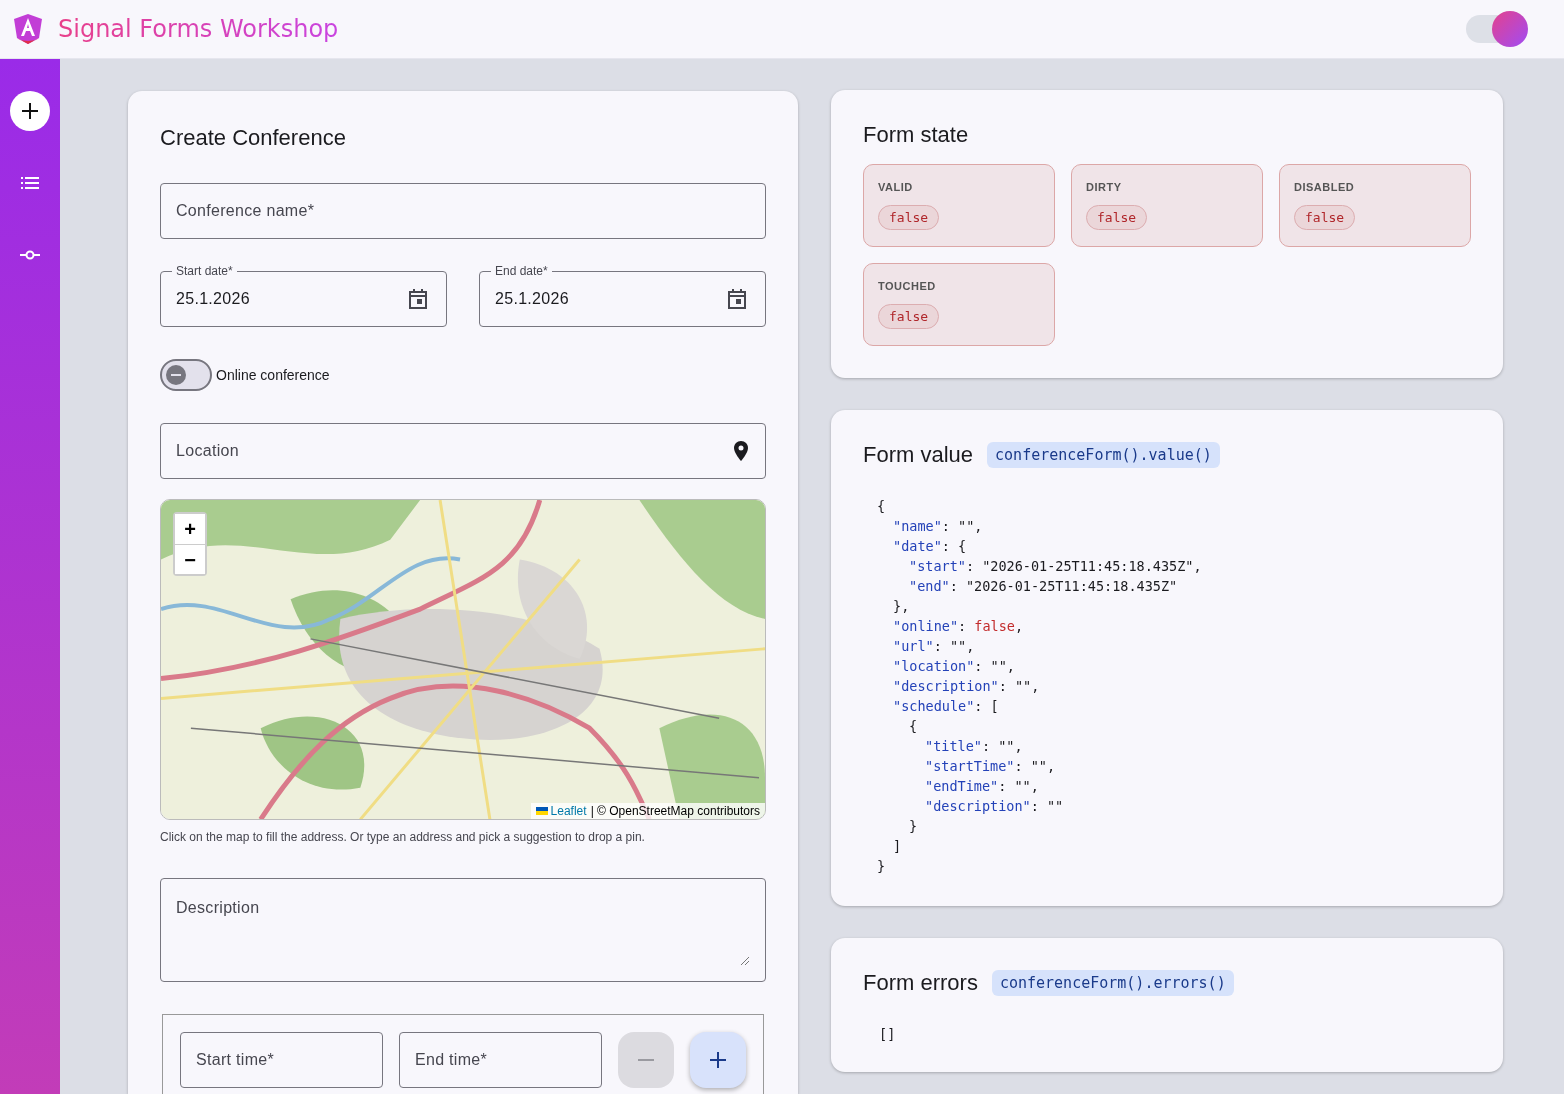  Describe the element at coordinates (1112, 983) in the screenshot. I see `code-tag: conferenceForm().errors()` at that location.